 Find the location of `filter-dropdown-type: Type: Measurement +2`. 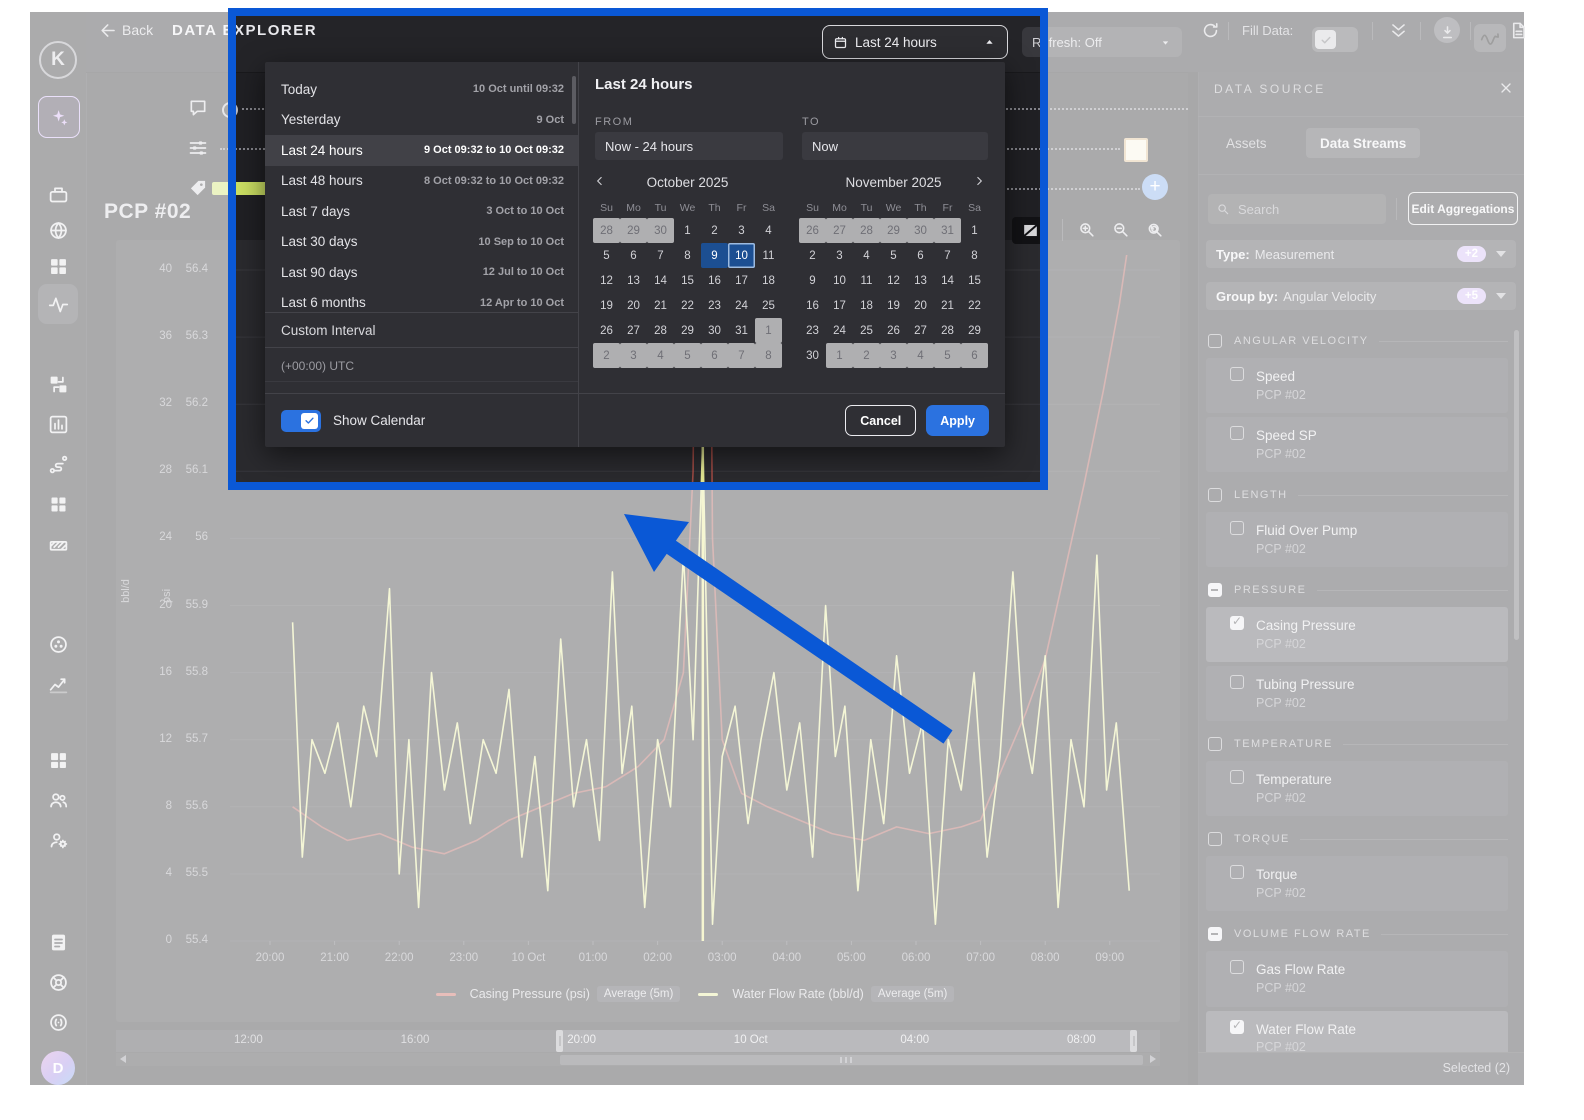

filter-dropdown-type: Type: Measurement +2 is located at coordinates (1361, 254).